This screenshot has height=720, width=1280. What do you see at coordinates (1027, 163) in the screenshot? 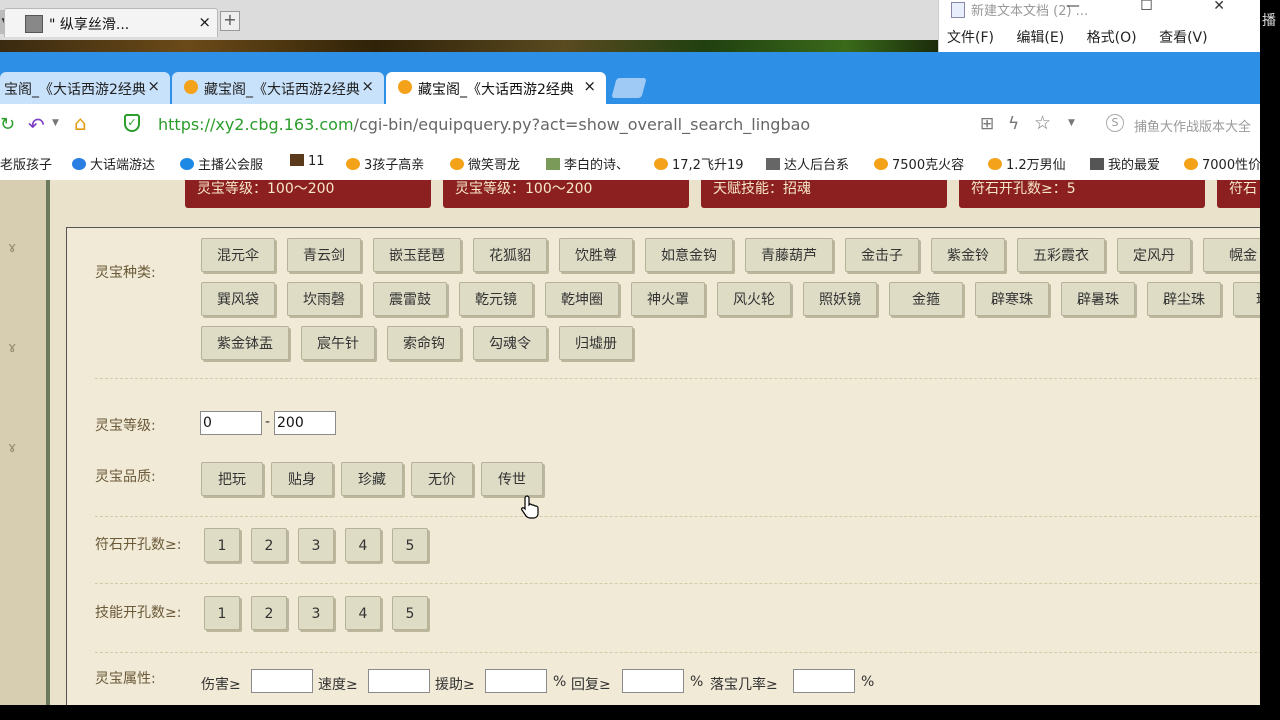
I see `bookmark-item: 1.2万男仙` at bounding box center [1027, 163].